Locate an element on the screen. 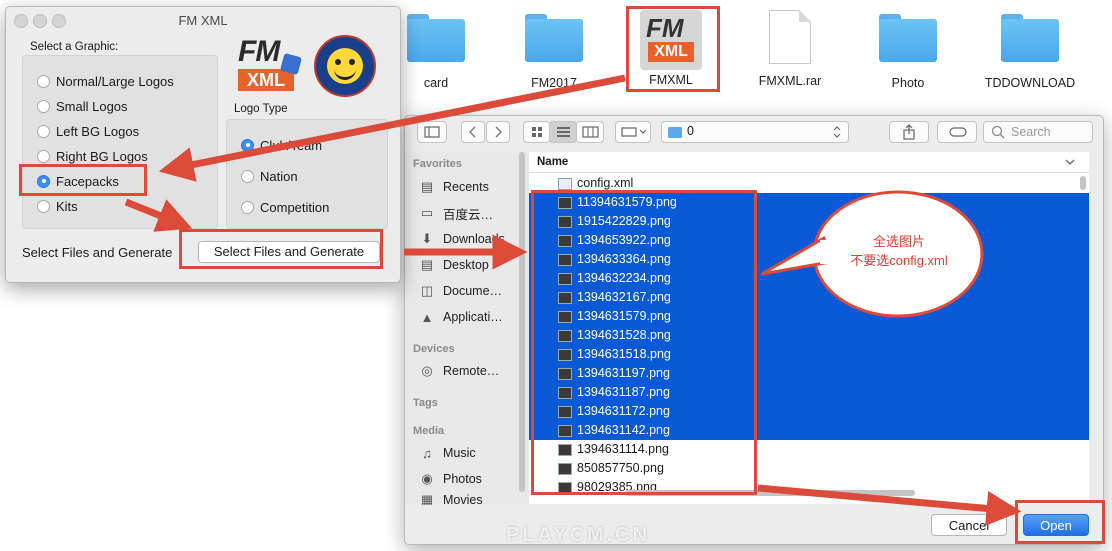  arrow-to-facepacks is located at coordinates (392, 128).